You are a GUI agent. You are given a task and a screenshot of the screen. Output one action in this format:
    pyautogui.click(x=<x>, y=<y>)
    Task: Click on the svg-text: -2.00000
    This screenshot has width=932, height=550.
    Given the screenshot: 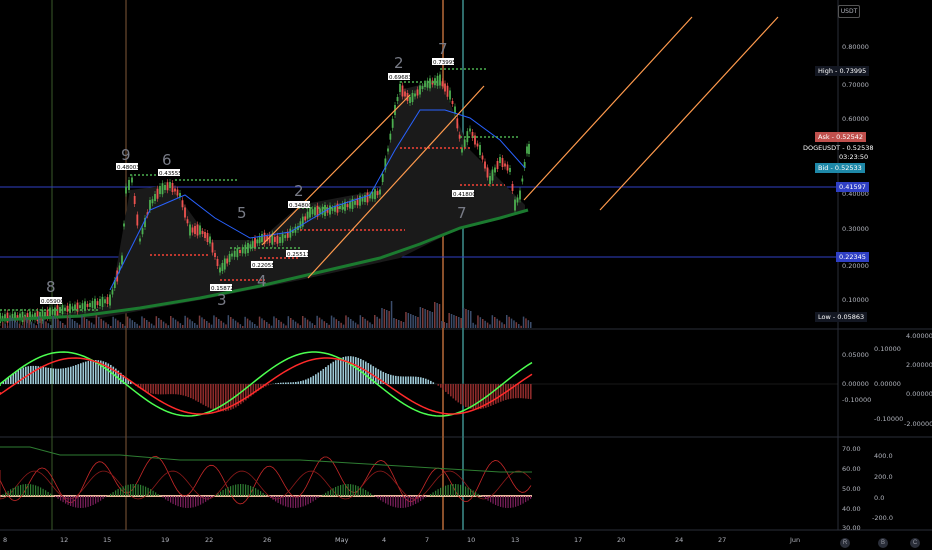 What is the action you would take?
    pyautogui.click(x=918, y=424)
    